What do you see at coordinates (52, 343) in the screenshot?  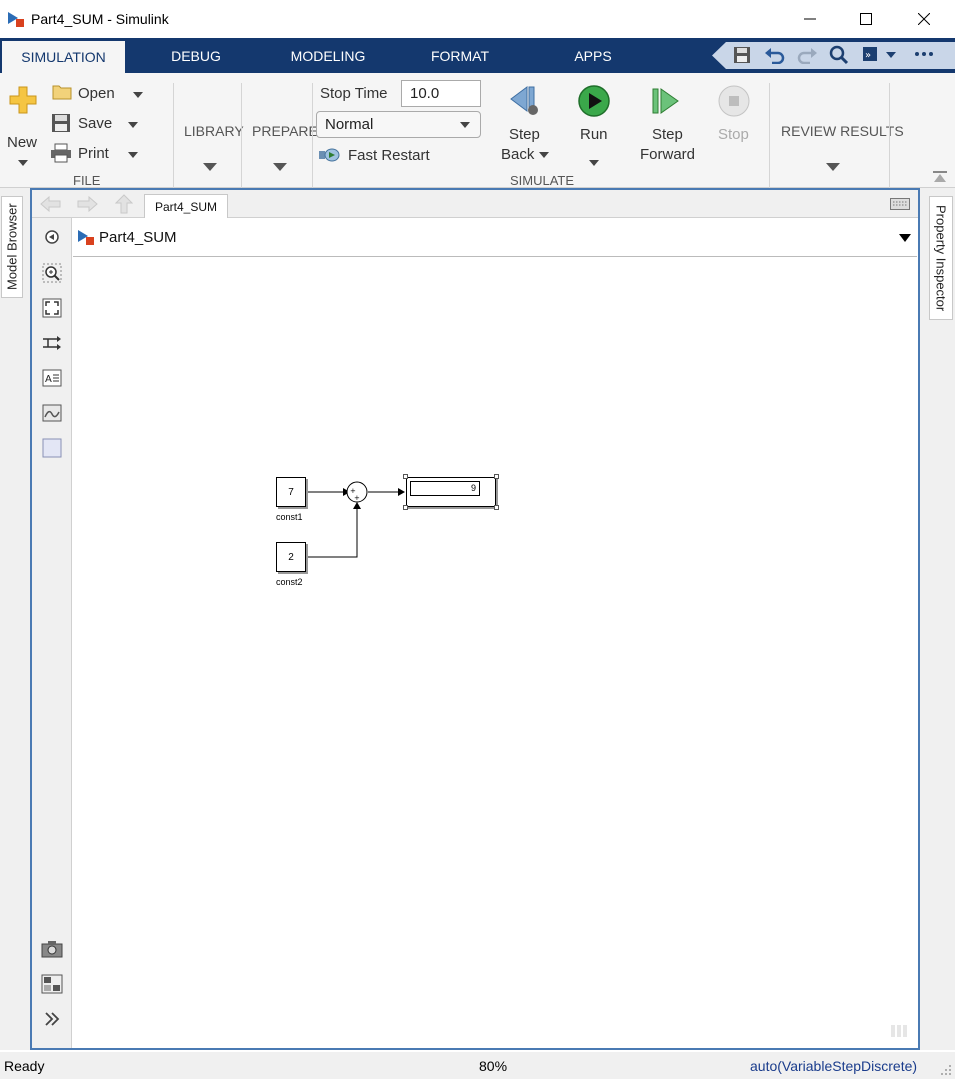 I see `route-lines-button` at bounding box center [52, 343].